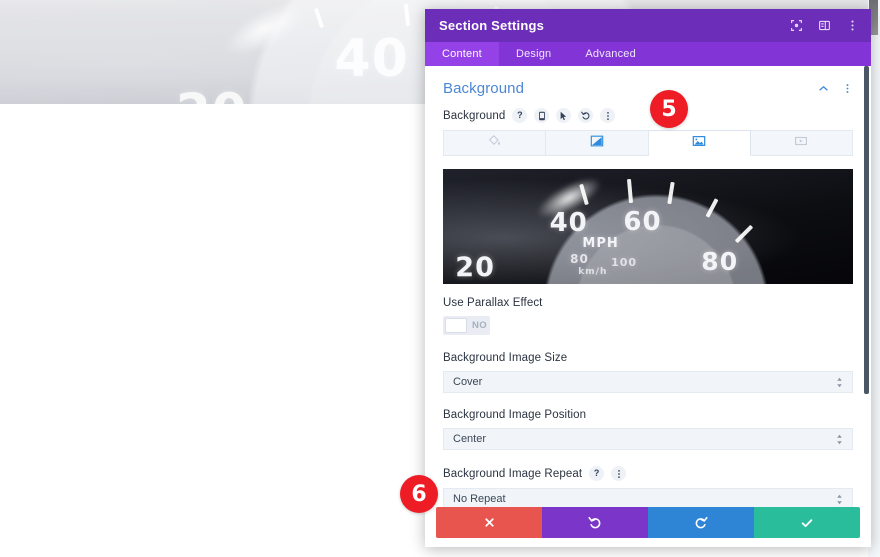 The height and width of the screenshot is (557, 880). What do you see at coordinates (484, 88) in the screenshot?
I see `section-title: Background` at bounding box center [484, 88].